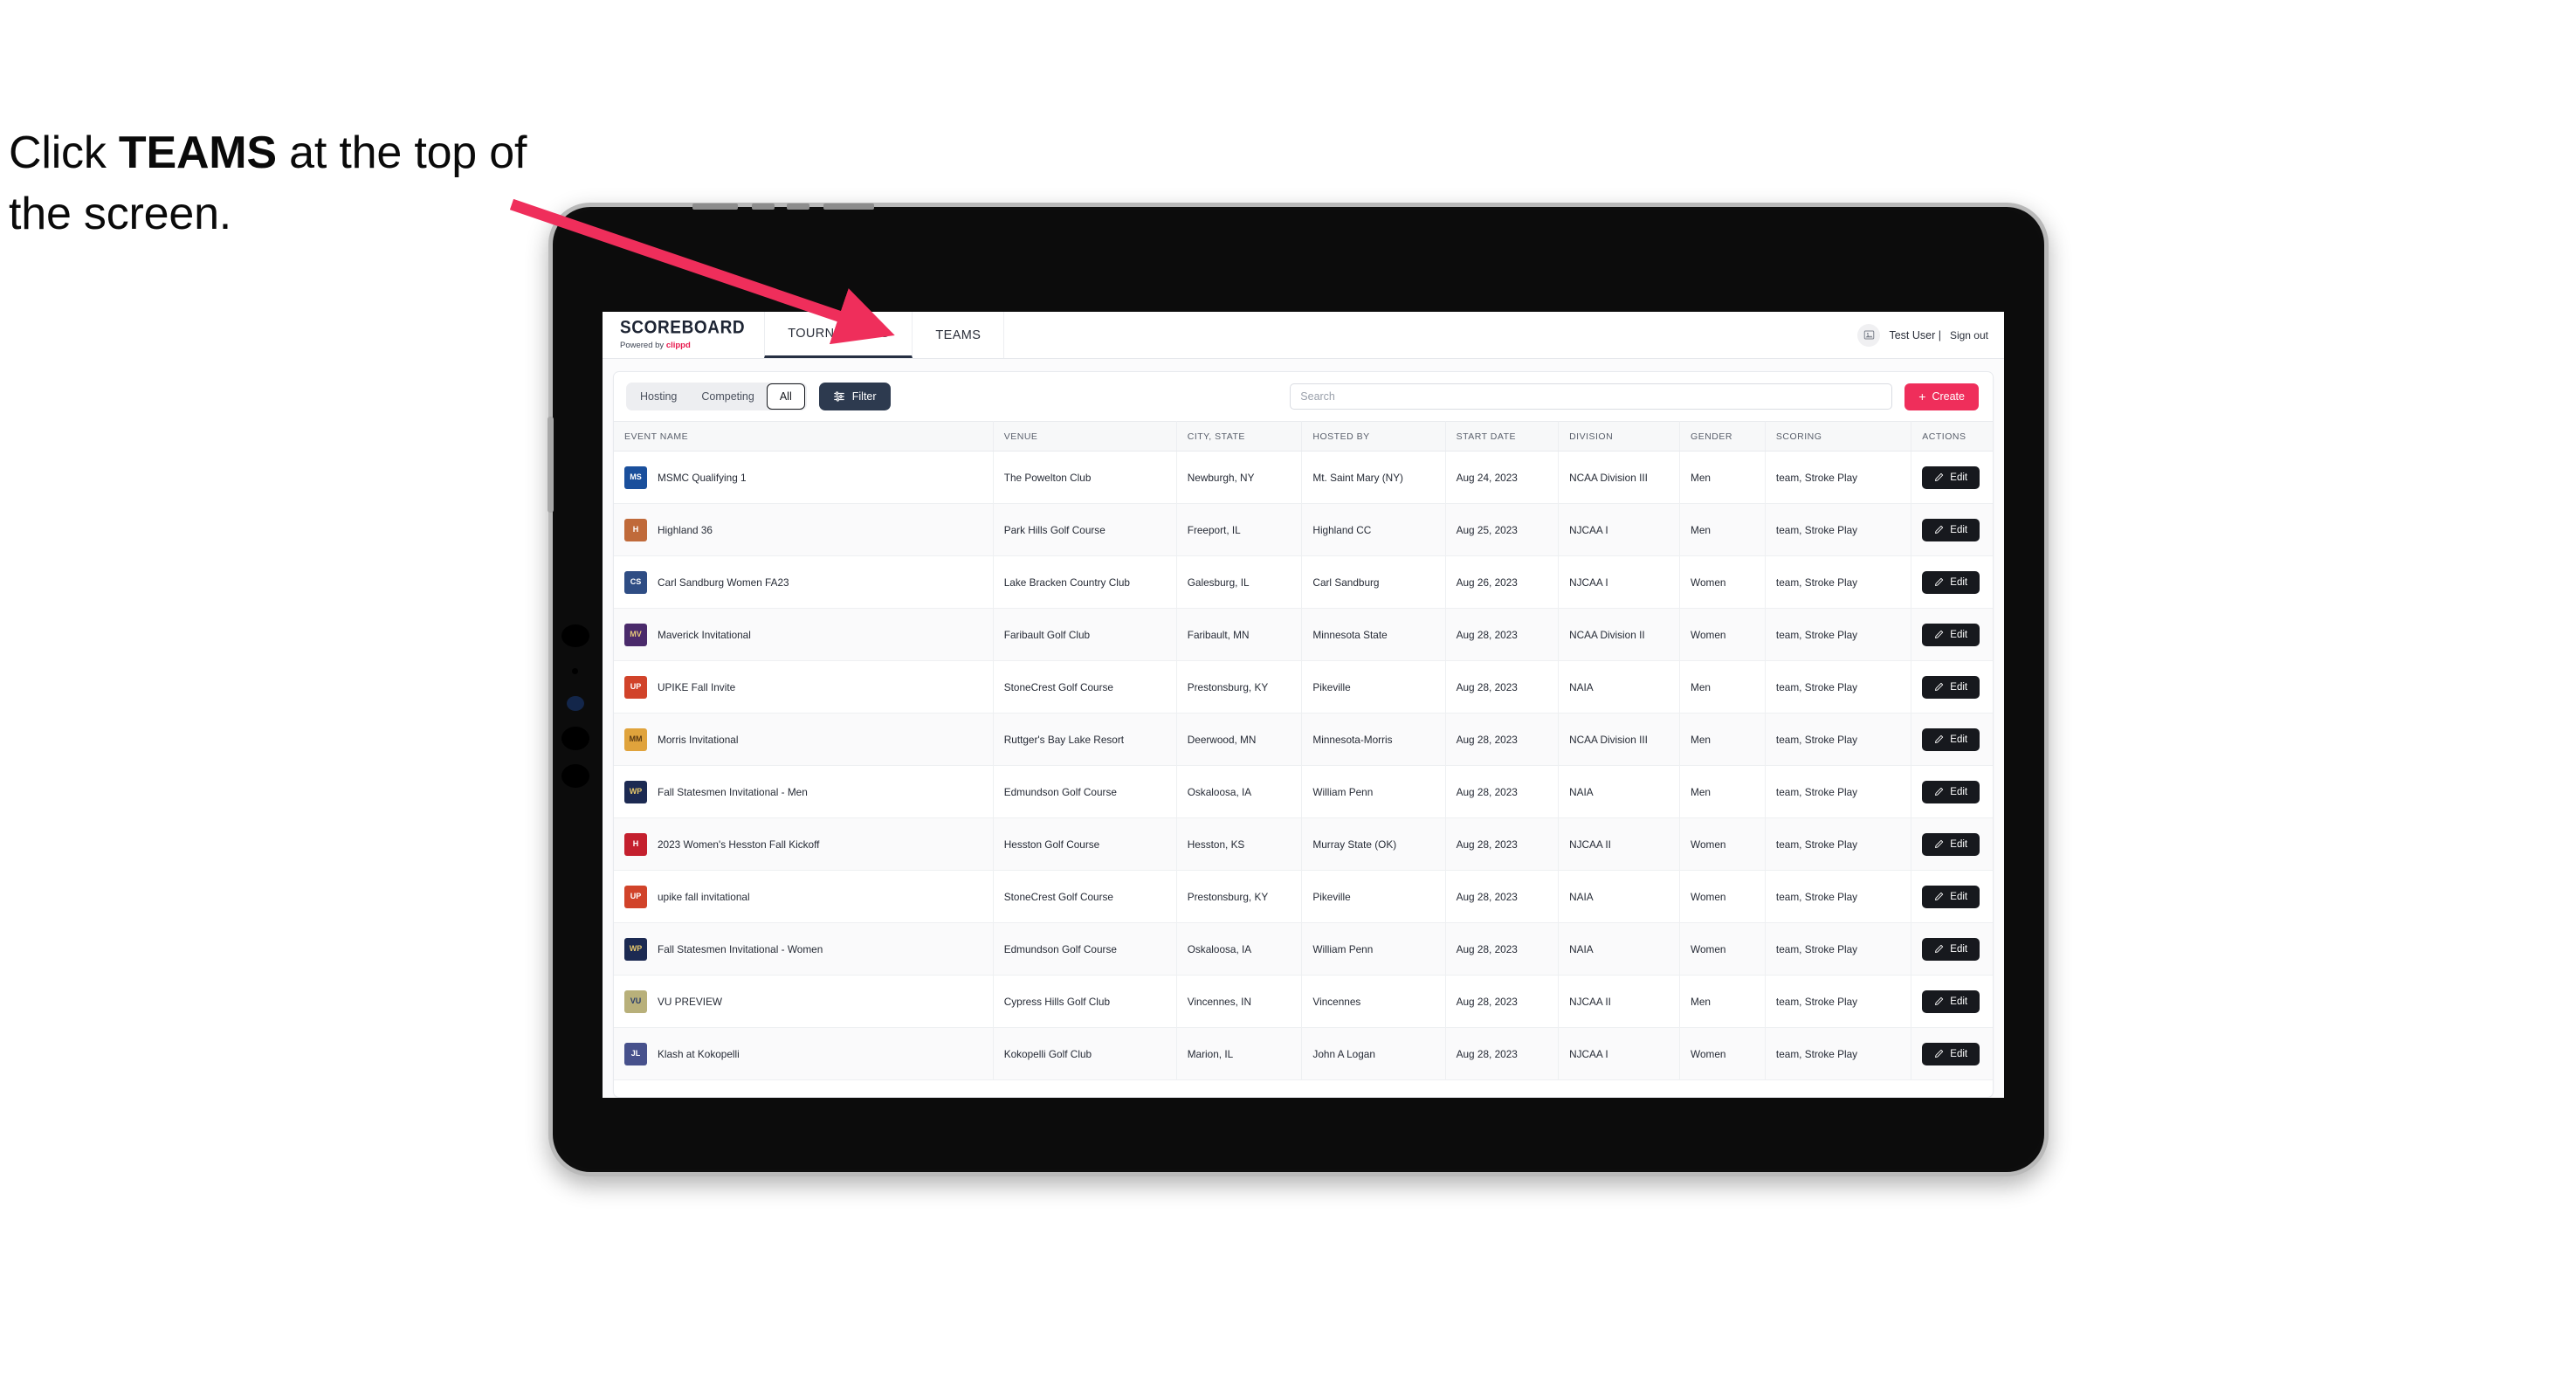 The width and height of the screenshot is (2576, 1386). What do you see at coordinates (1502, 582) in the screenshot?
I see `cell-start-date: Aug 26, 2023` at bounding box center [1502, 582].